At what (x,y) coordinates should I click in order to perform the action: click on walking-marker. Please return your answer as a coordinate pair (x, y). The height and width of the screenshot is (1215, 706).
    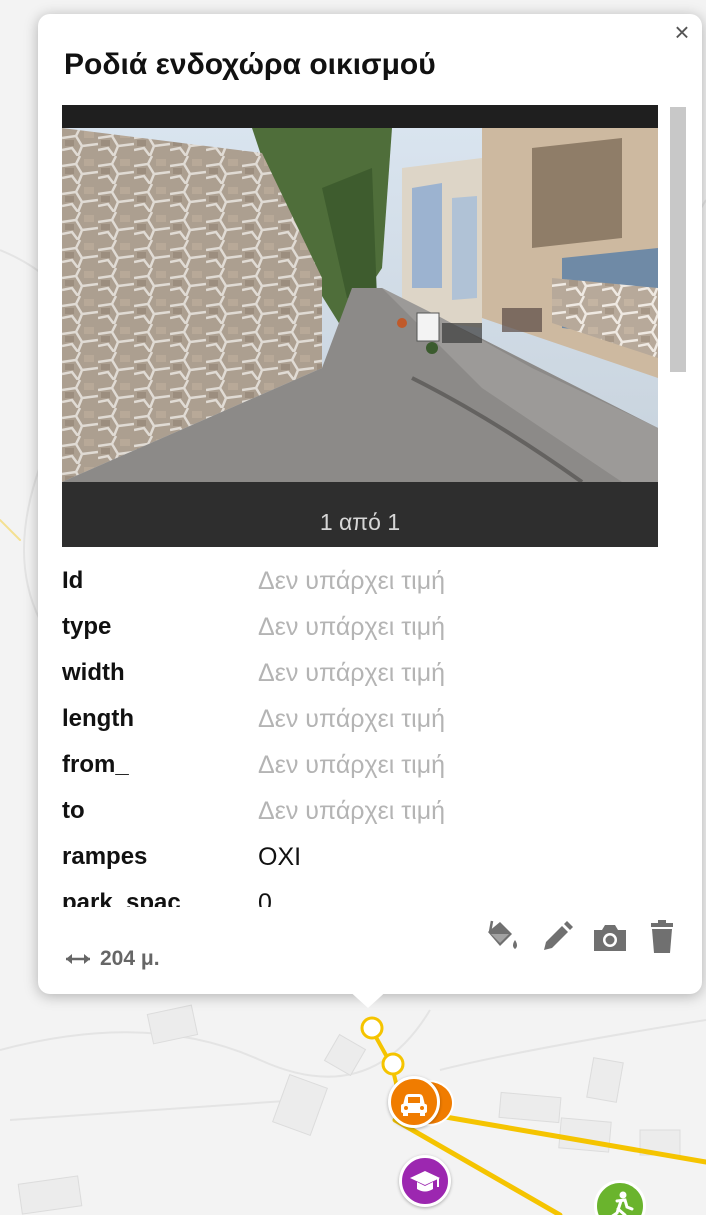
    Looking at the image, I should click on (620, 1197).